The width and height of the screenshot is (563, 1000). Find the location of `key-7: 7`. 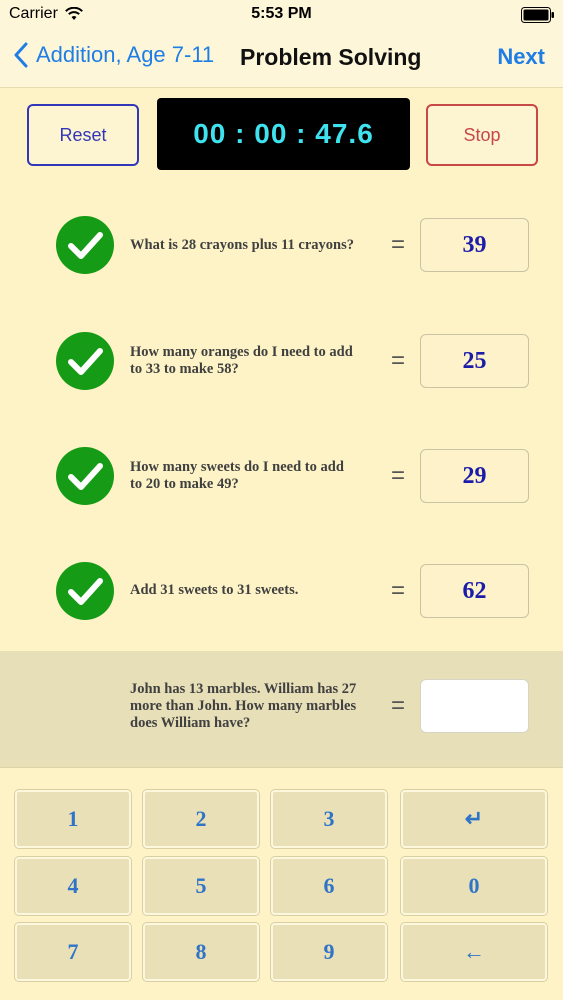

key-7: 7 is located at coordinates (73, 952).